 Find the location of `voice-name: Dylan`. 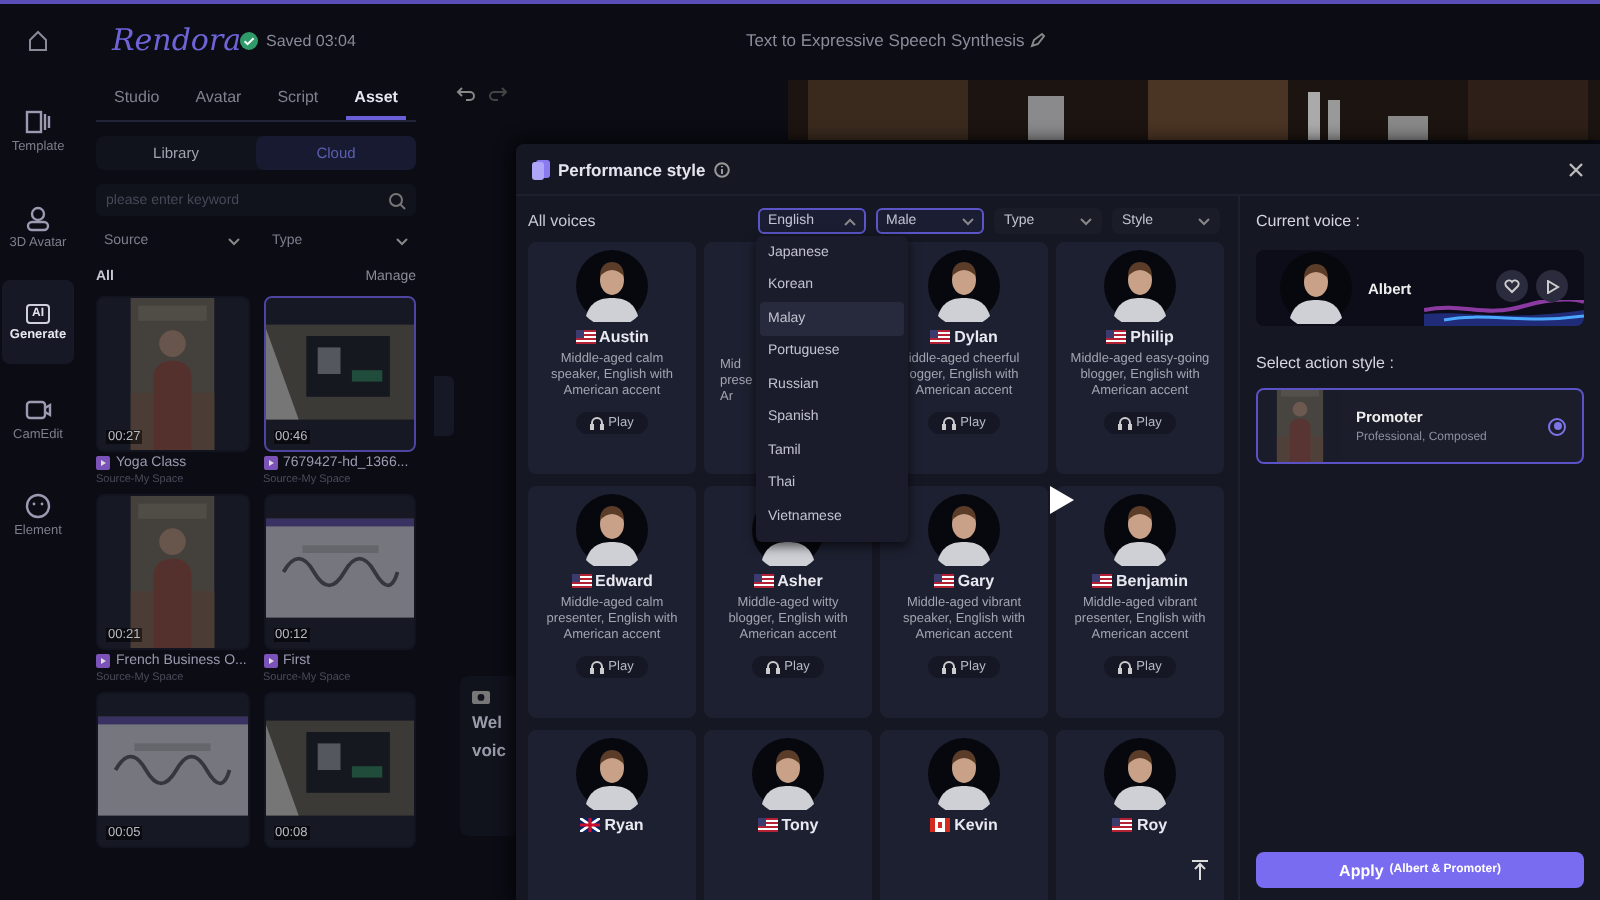

voice-name: Dylan is located at coordinates (964, 337).